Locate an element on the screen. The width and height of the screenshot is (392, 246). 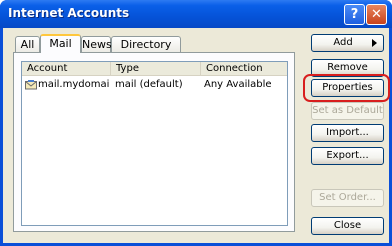
tab-mail: Mail is located at coordinates (60, 43).